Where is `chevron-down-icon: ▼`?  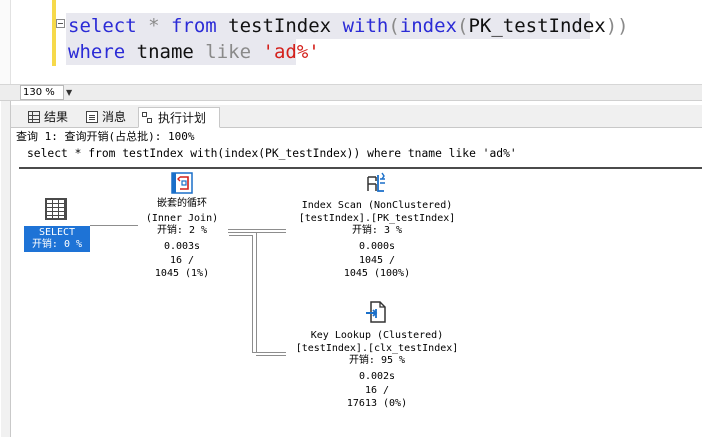
chevron-down-icon: ▼ is located at coordinates (69, 92).